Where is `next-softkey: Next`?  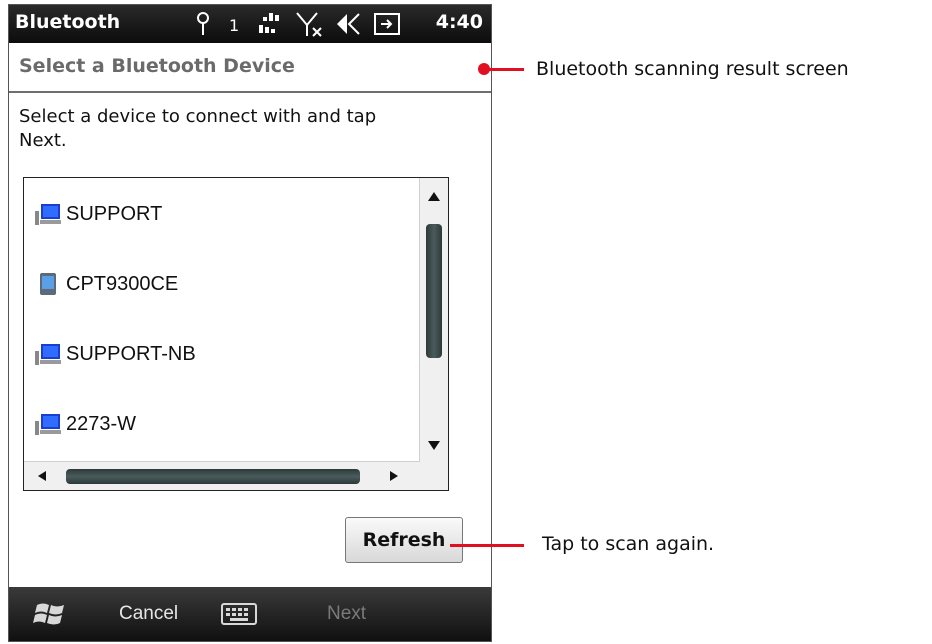
next-softkey: Next is located at coordinates (346, 614).